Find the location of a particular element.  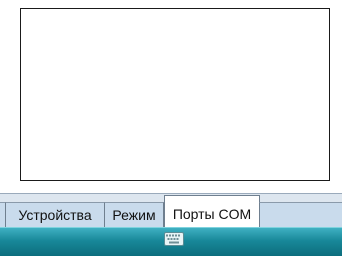

input-panel-bar is located at coordinates (171, 241).